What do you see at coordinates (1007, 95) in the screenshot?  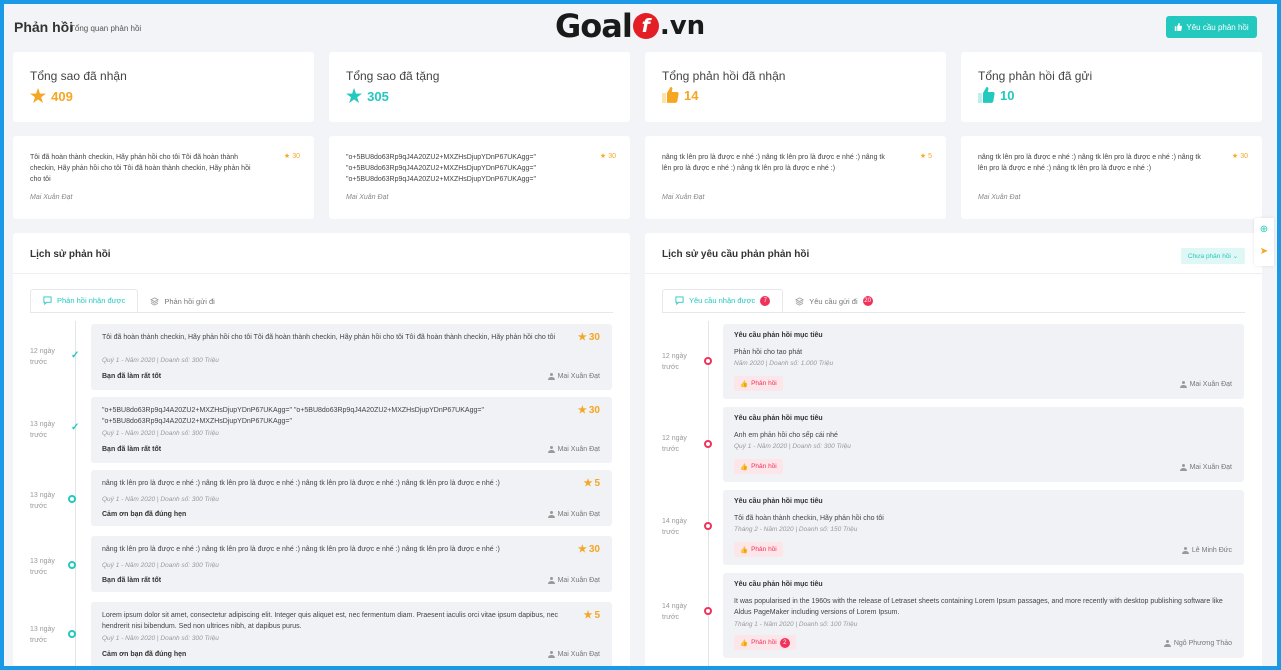 I see `stat-value: 10` at bounding box center [1007, 95].